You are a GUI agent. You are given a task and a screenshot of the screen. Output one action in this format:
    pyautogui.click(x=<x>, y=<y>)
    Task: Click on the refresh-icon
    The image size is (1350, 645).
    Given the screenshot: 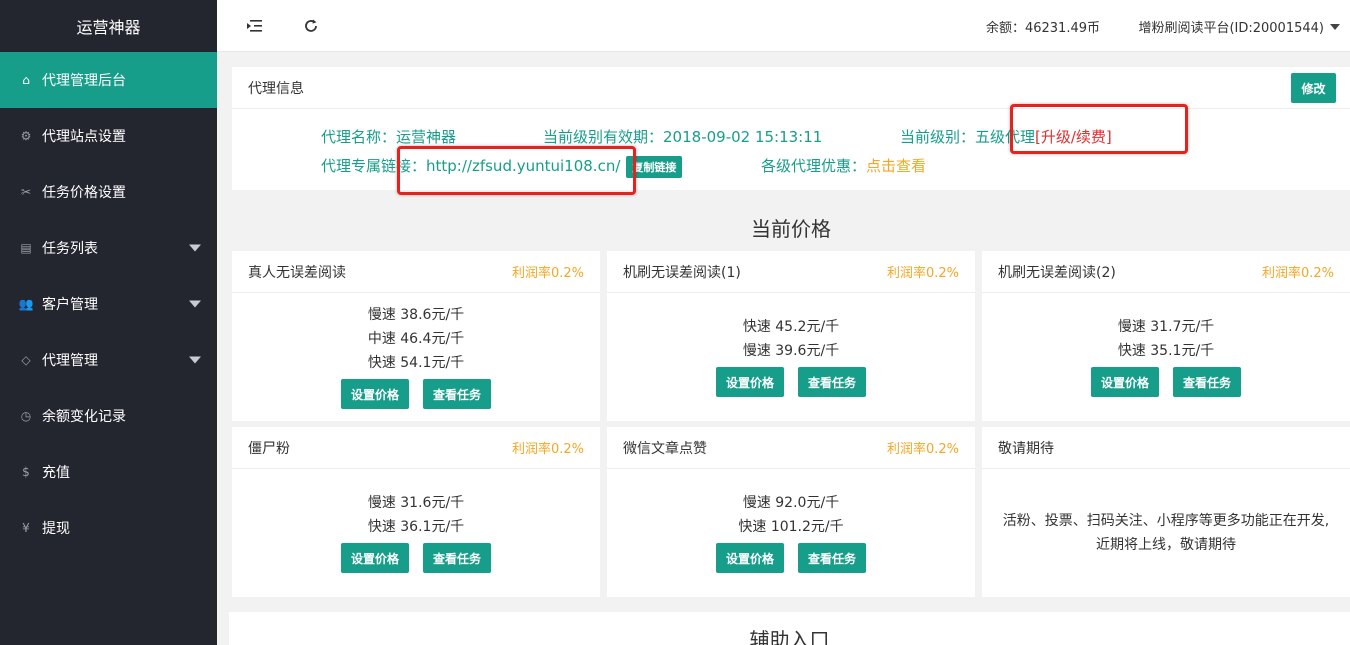 What is the action you would take?
    pyautogui.click(x=311, y=26)
    